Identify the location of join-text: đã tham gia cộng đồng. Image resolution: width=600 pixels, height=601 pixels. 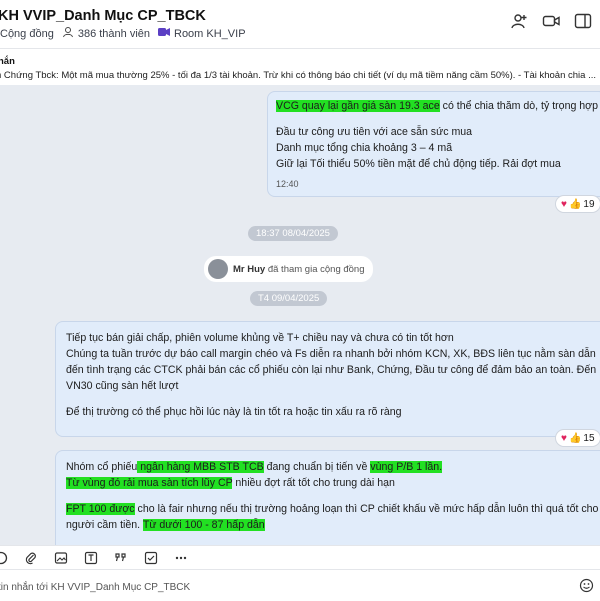
(316, 269).